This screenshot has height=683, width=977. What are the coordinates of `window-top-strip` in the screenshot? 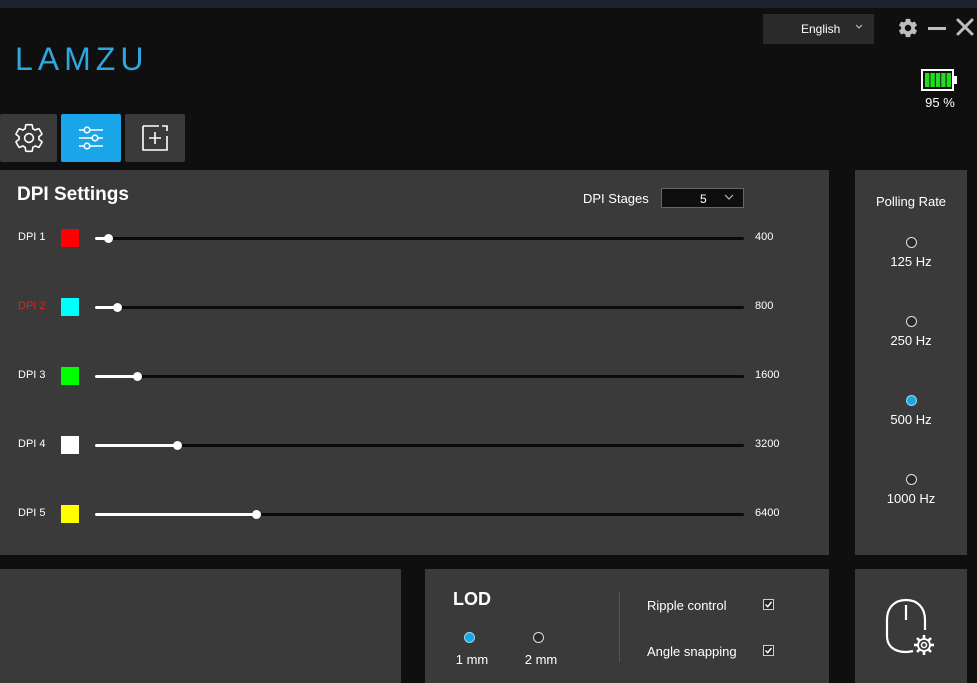 It's located at (488, 4).